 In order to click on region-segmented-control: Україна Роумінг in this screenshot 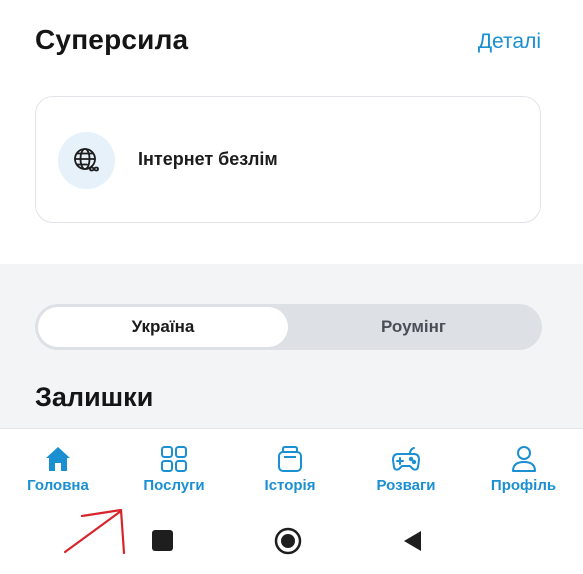, I will do `click(288, 327)`.